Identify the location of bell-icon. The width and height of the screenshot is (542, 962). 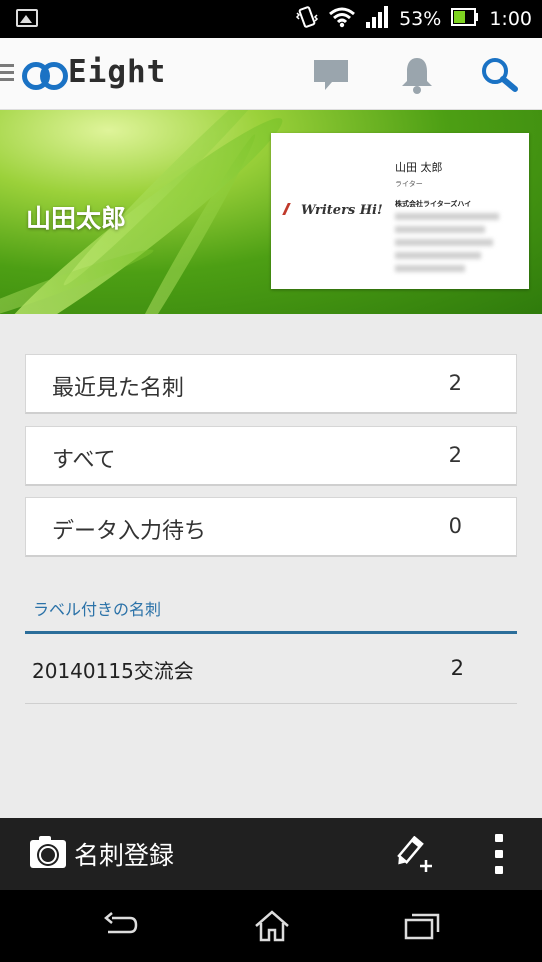
(417, 76).